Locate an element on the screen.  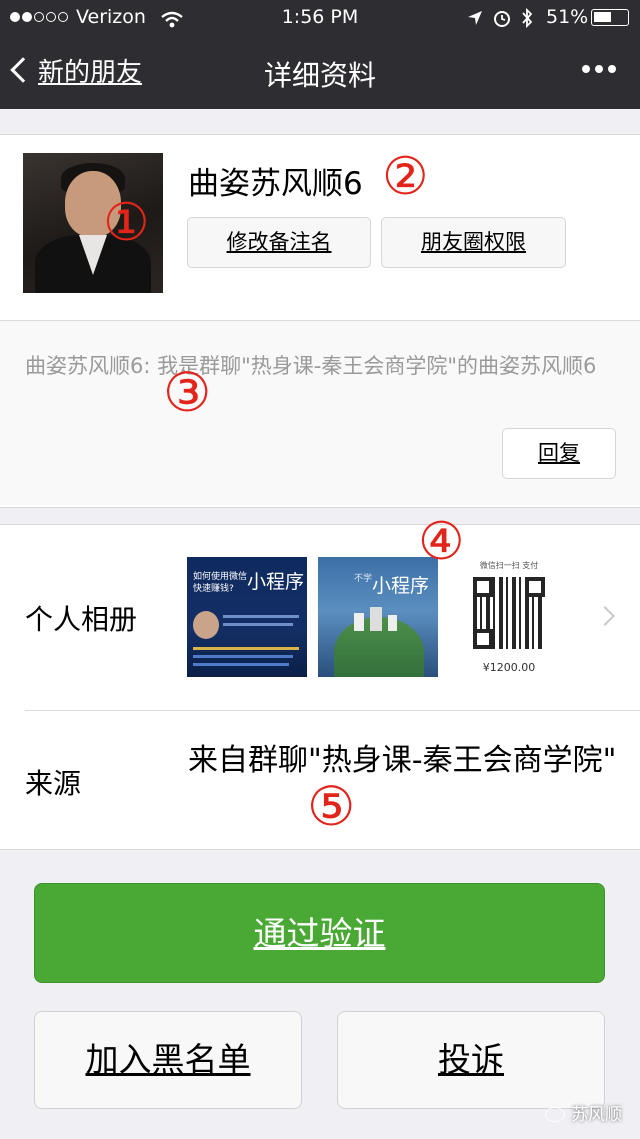
blacklist-button: 加入黑名单 is located at coordinates (168, 1060).